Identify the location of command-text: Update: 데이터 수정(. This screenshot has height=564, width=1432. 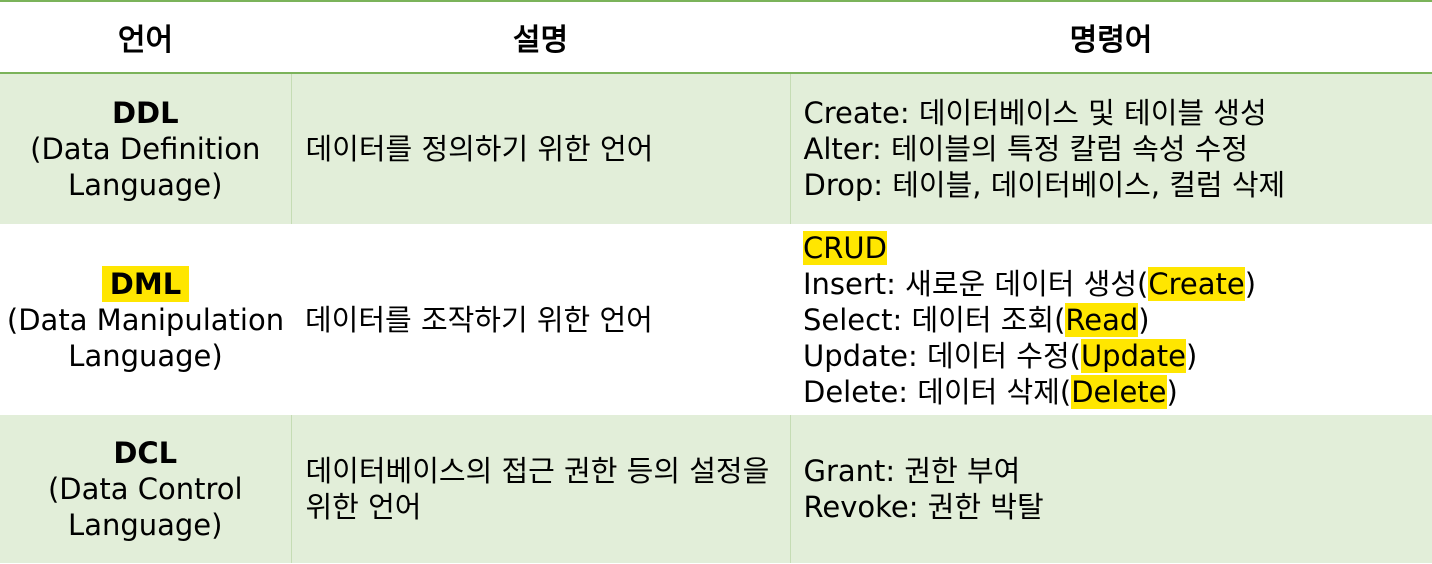
(942, 355).